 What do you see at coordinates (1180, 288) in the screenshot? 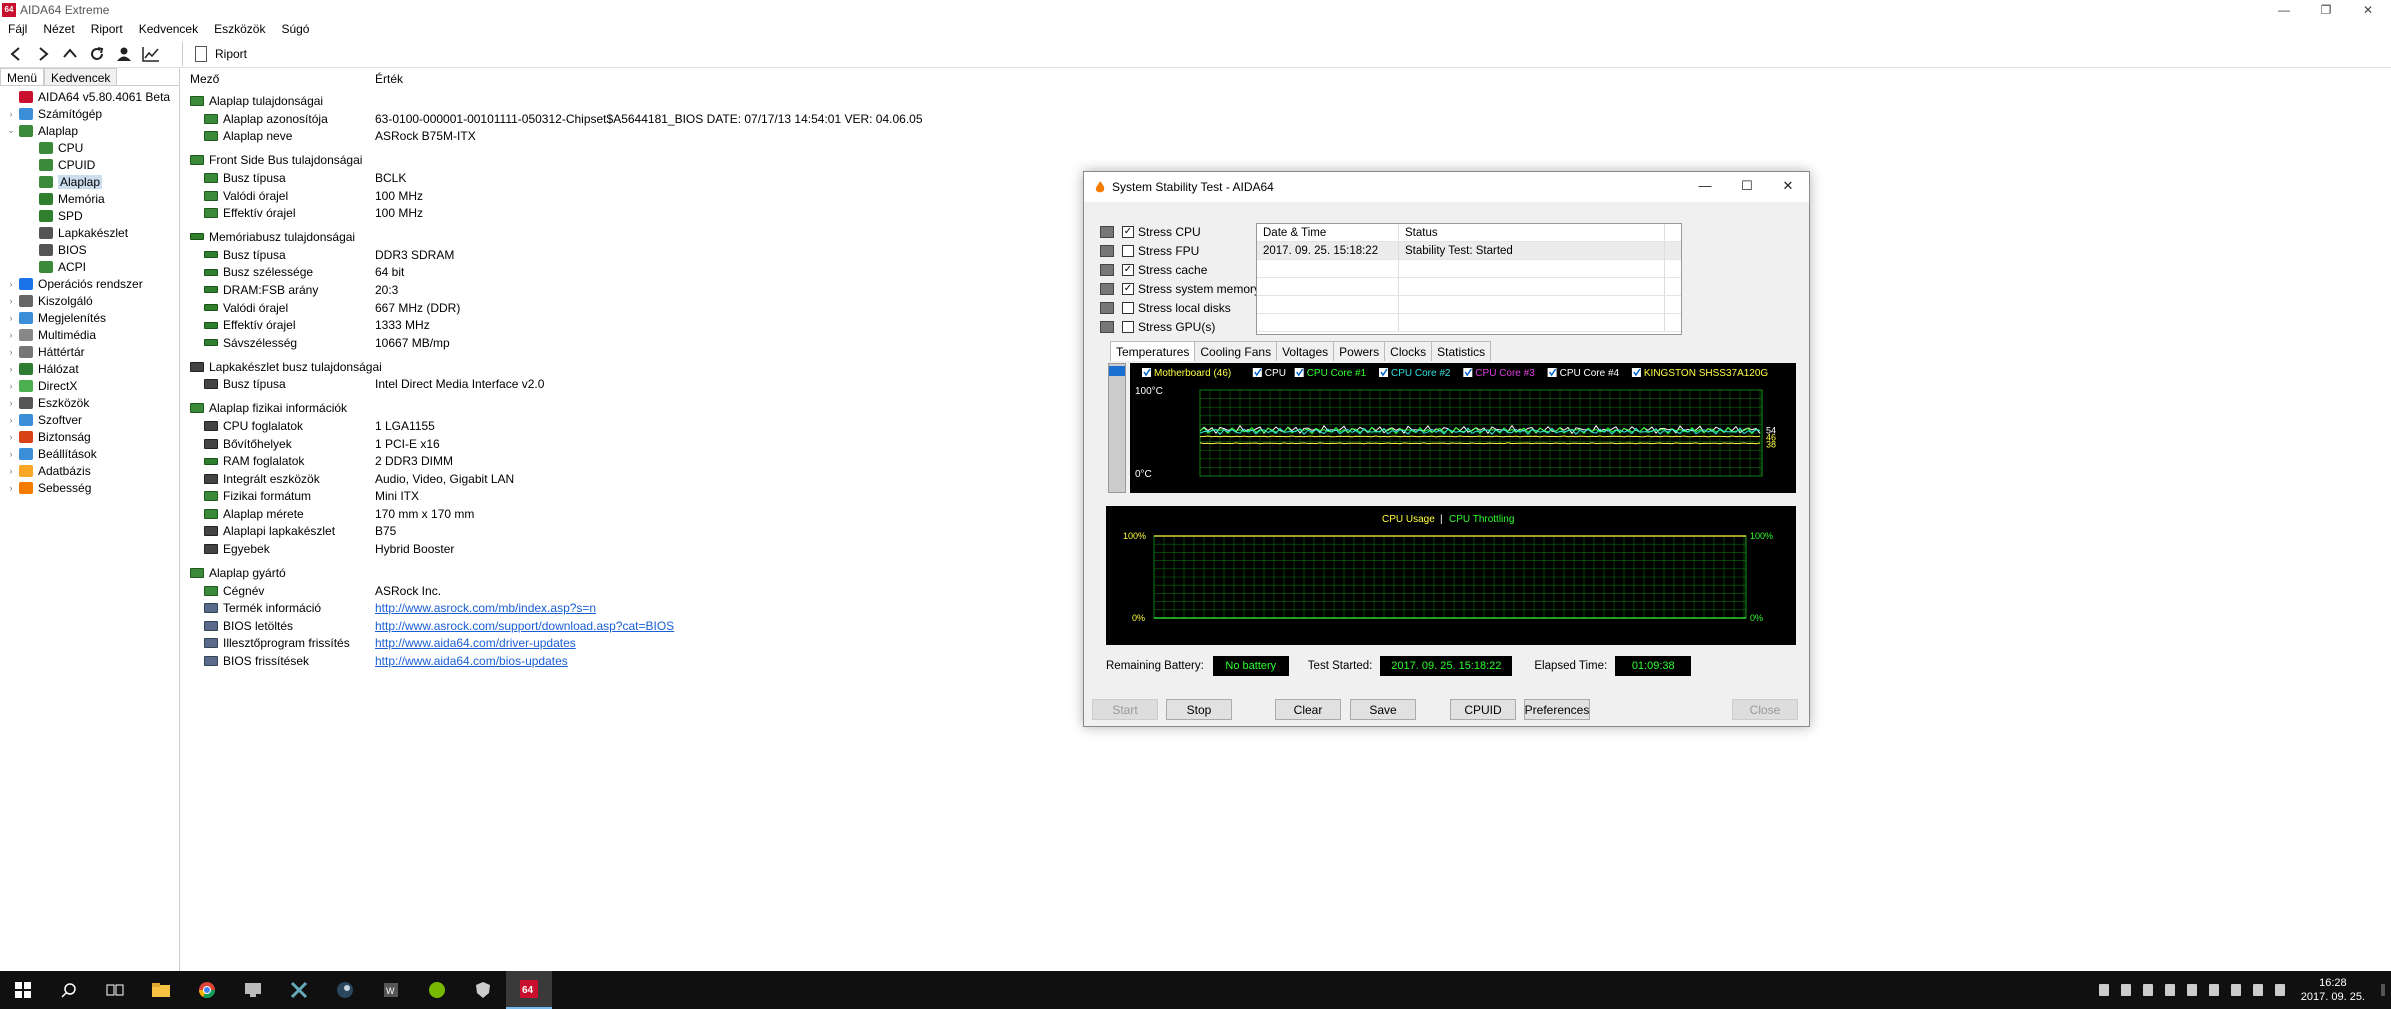
I see `stress-option: ✓ Stress system memory` at bounding box center [1180, 288].